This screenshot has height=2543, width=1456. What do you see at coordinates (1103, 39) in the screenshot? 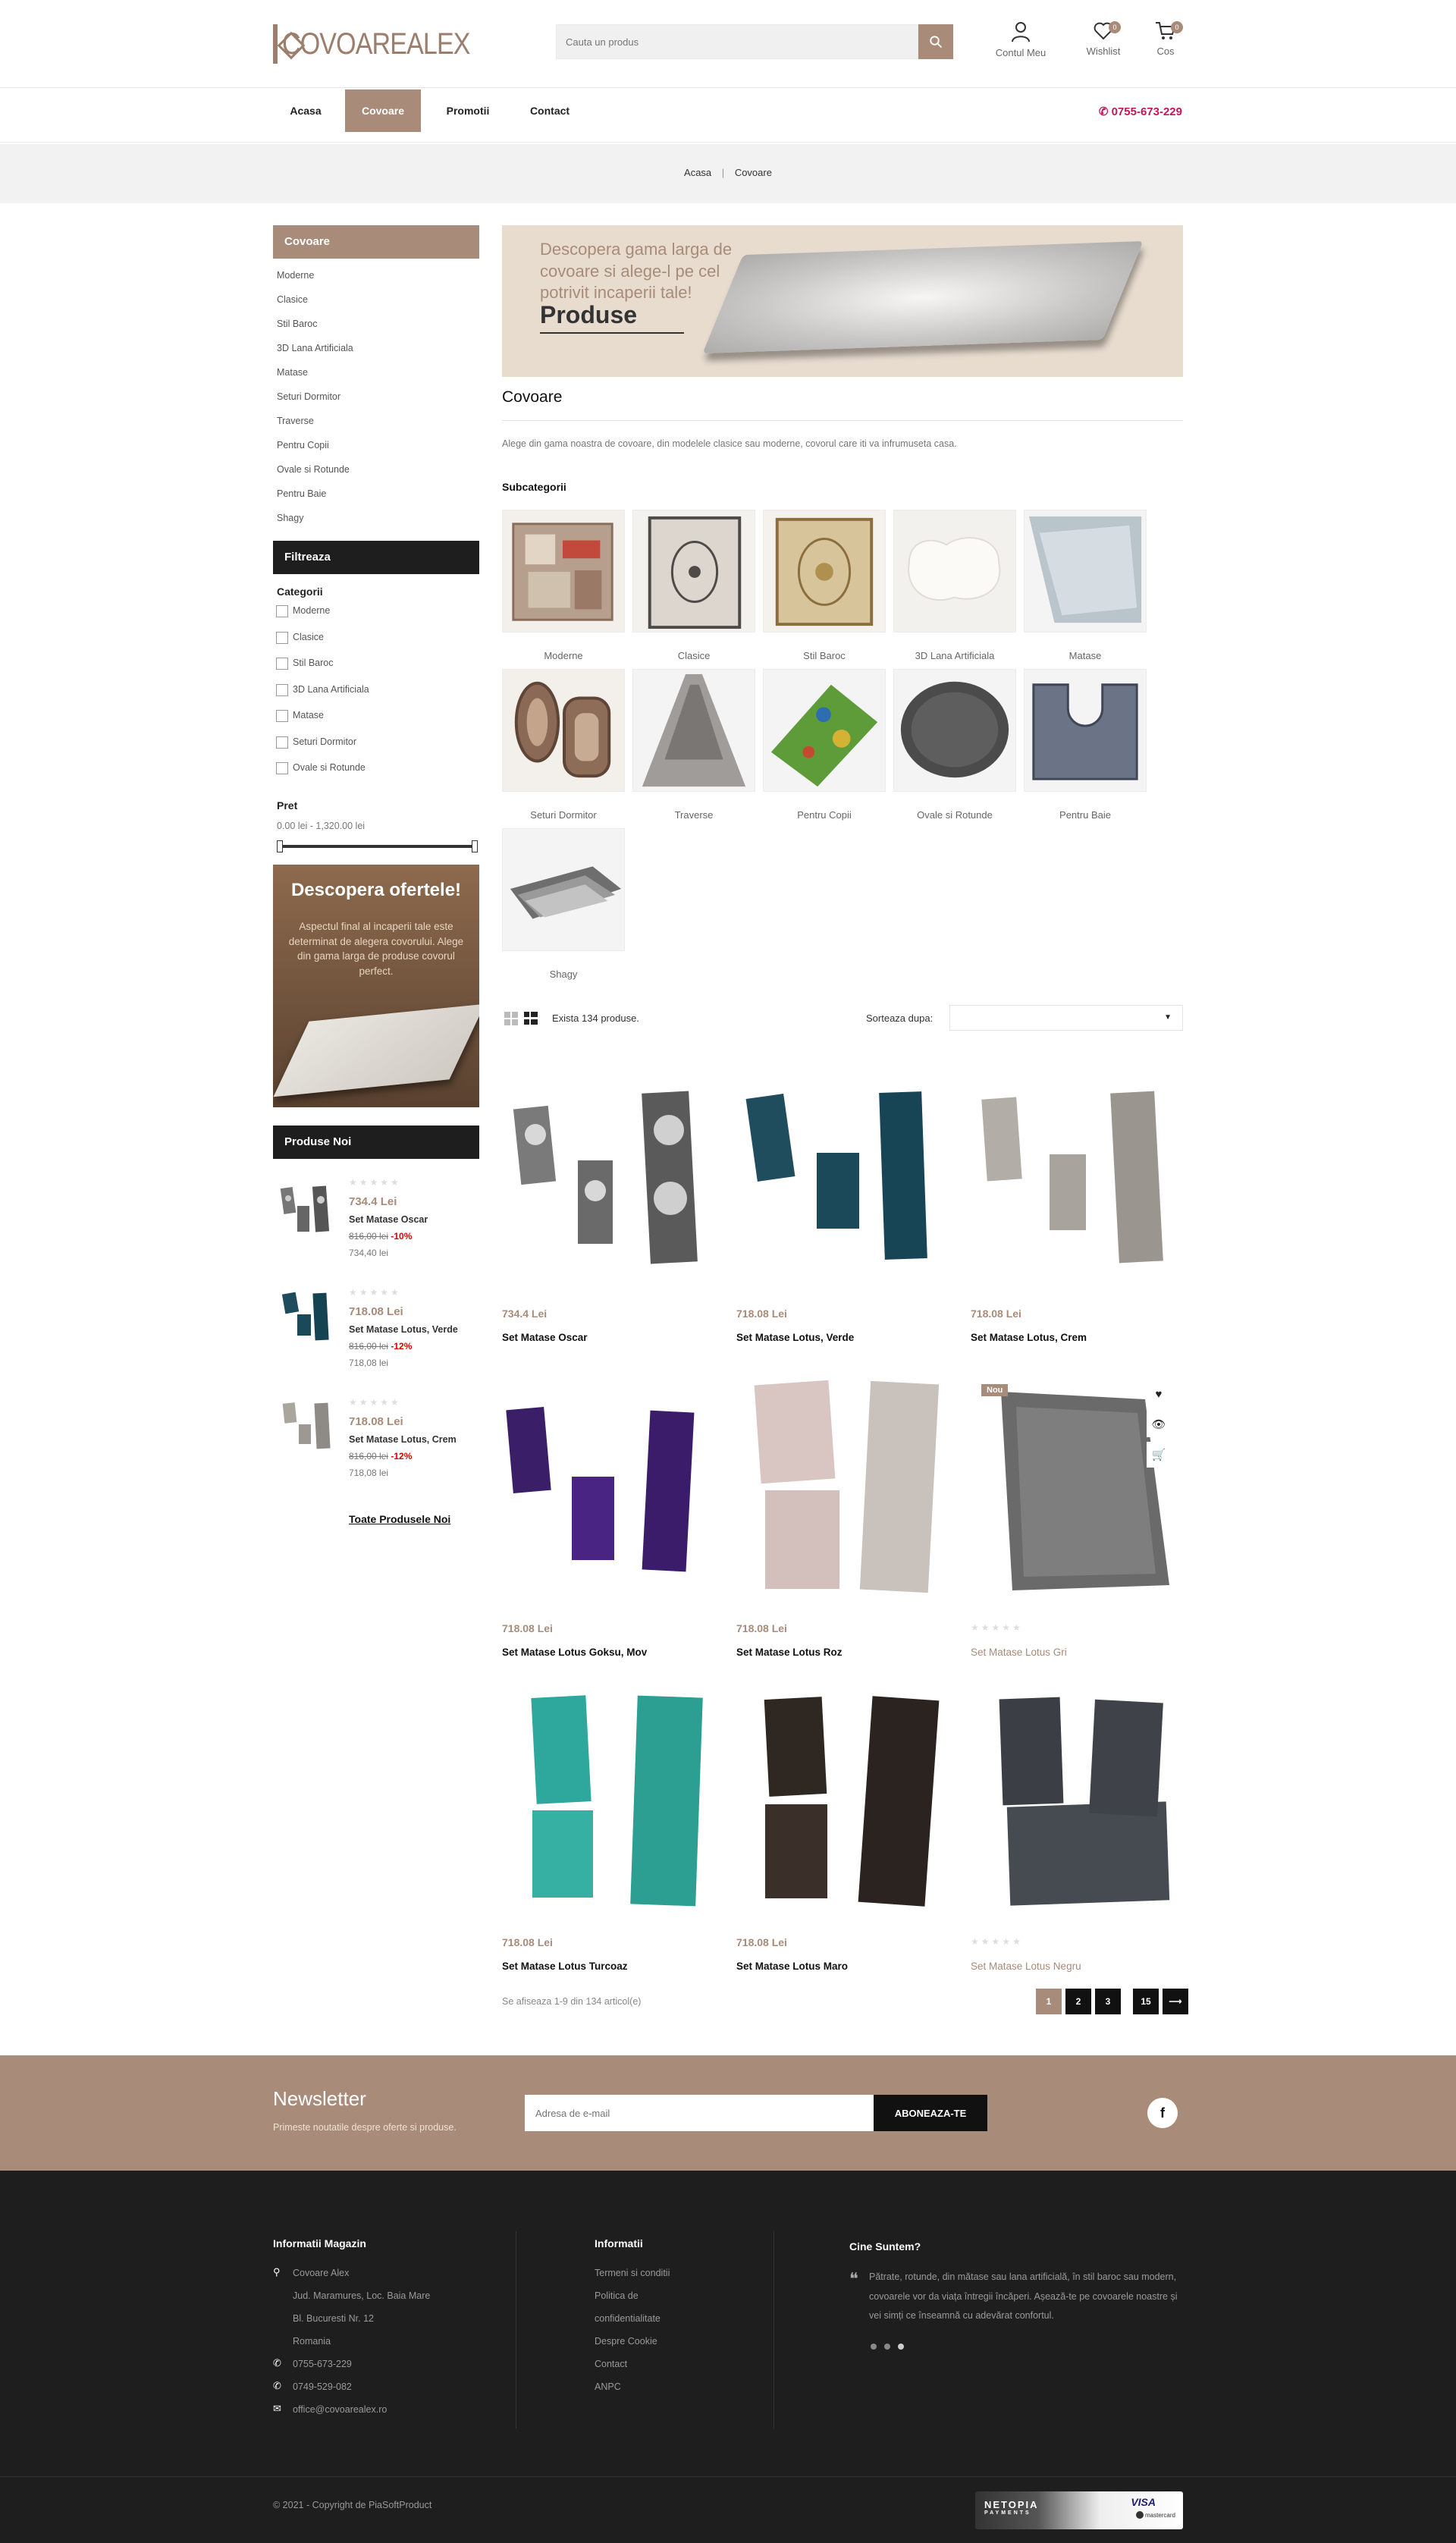
I see `wishlist-link: 0 Wishlist` at bounding box center [1103, 39].